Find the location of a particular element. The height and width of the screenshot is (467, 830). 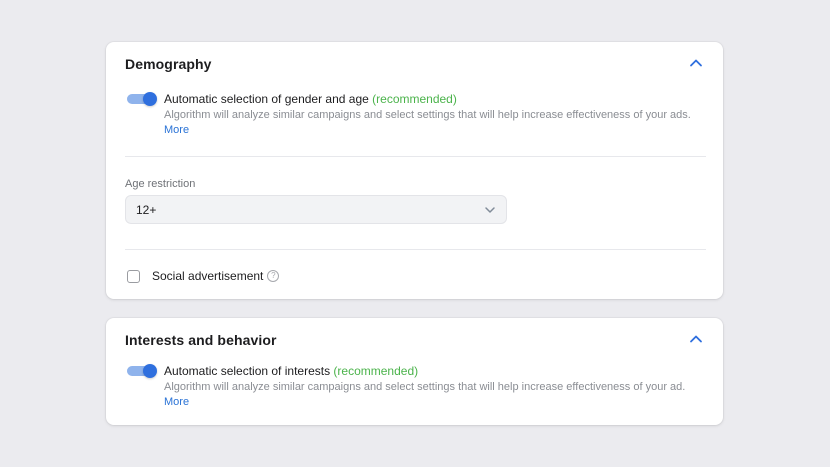

social-ad-row: Social advertisement ? is located at coordinates (203, 276).